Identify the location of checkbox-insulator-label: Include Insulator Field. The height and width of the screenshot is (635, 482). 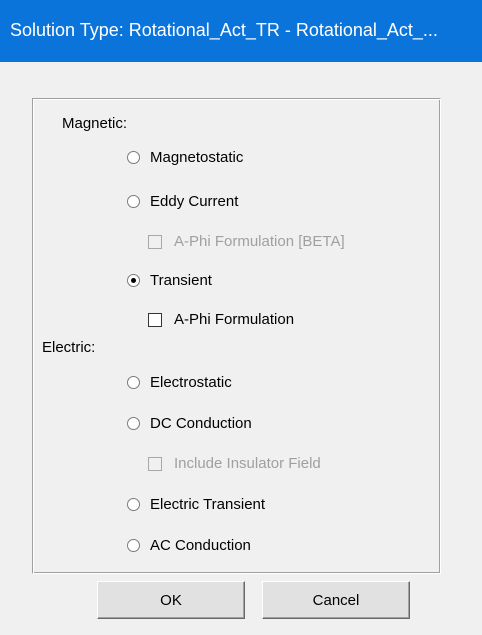
(247, 463).